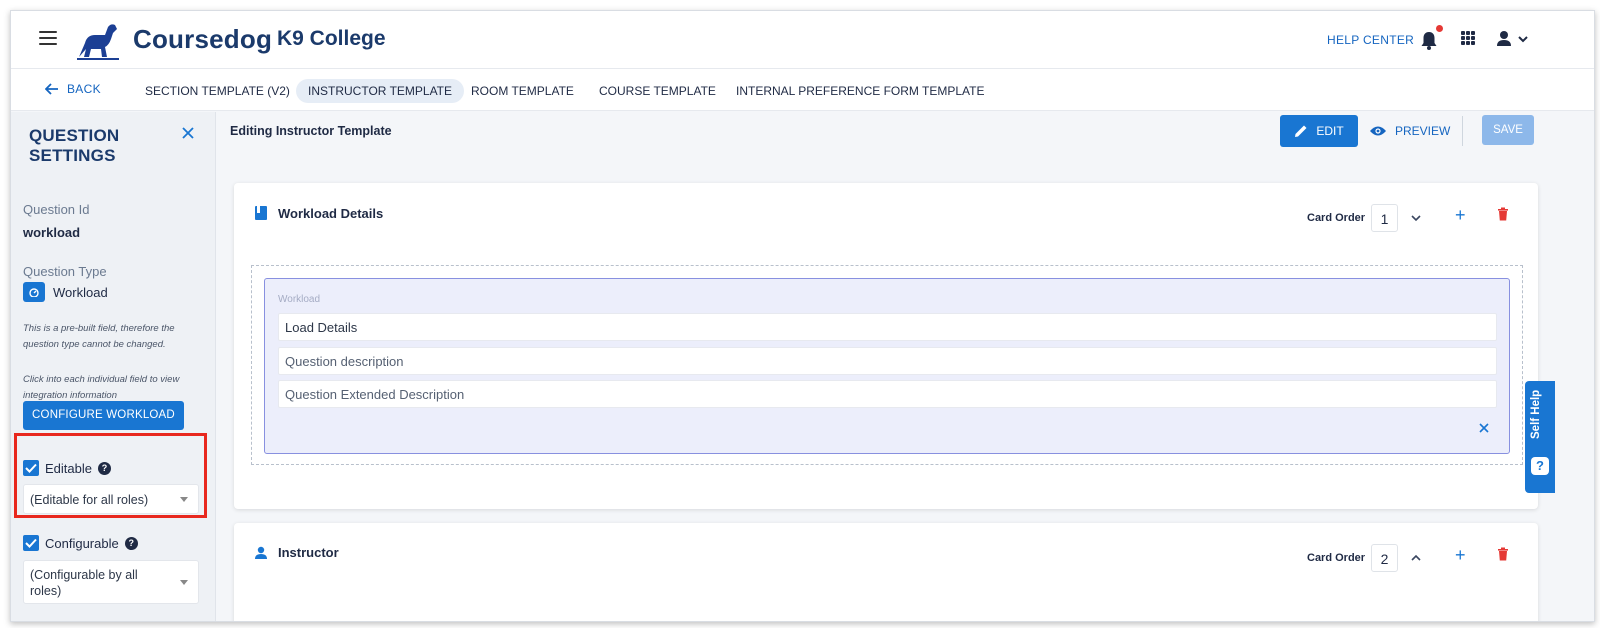 The height and width of the screenshot is (628, 1600). Describe the element at coordinates (103, 415) in the screenshot. I see `configure-workload-button: CONFIGURE WORKLOAD` at that location.